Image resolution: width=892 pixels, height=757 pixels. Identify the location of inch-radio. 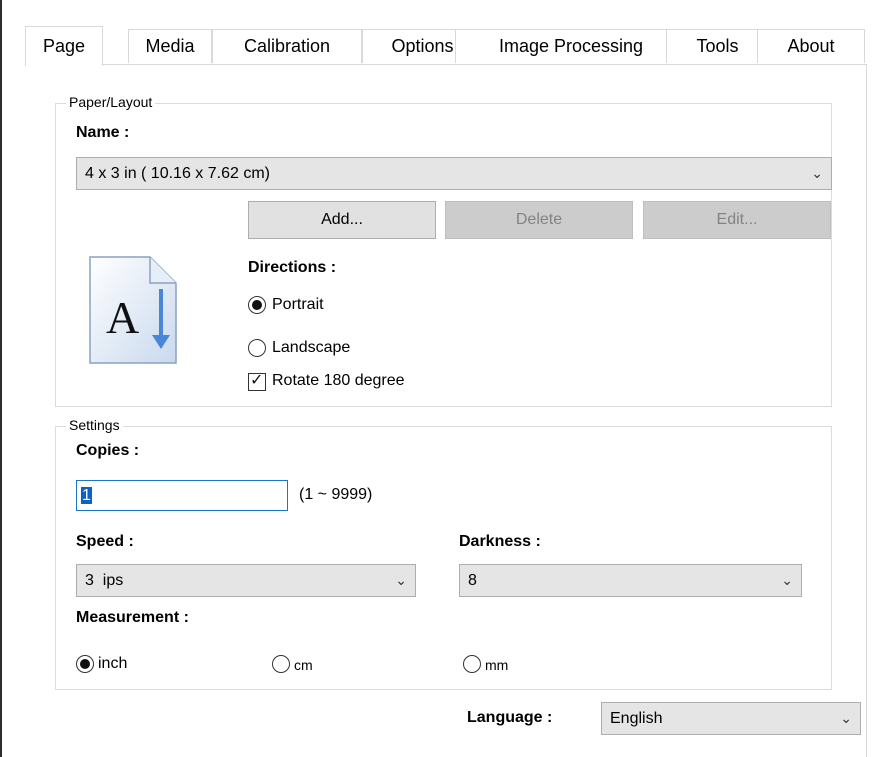
(85, 664).